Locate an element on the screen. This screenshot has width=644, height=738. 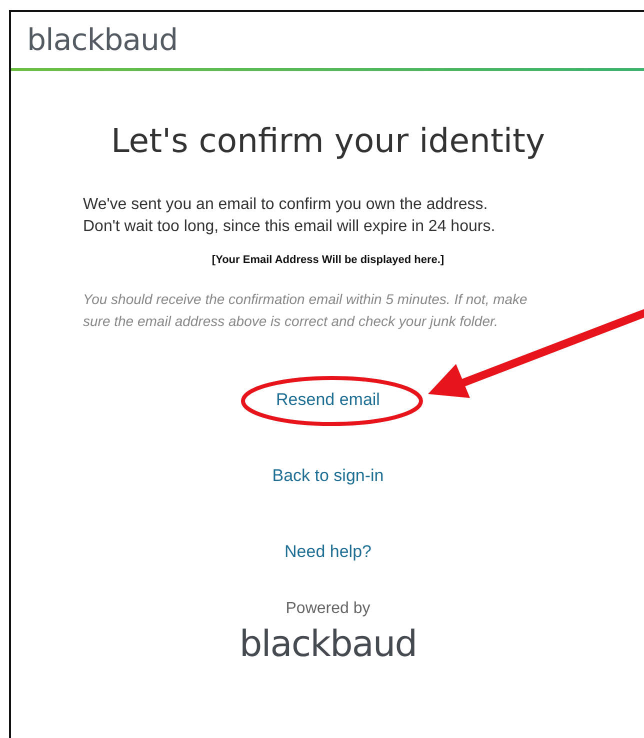
message-text: We've sent you an email to confirm you own the address. Don't wait too long, since this email will expire in 24 hours. is located at coordinates (289, 216).